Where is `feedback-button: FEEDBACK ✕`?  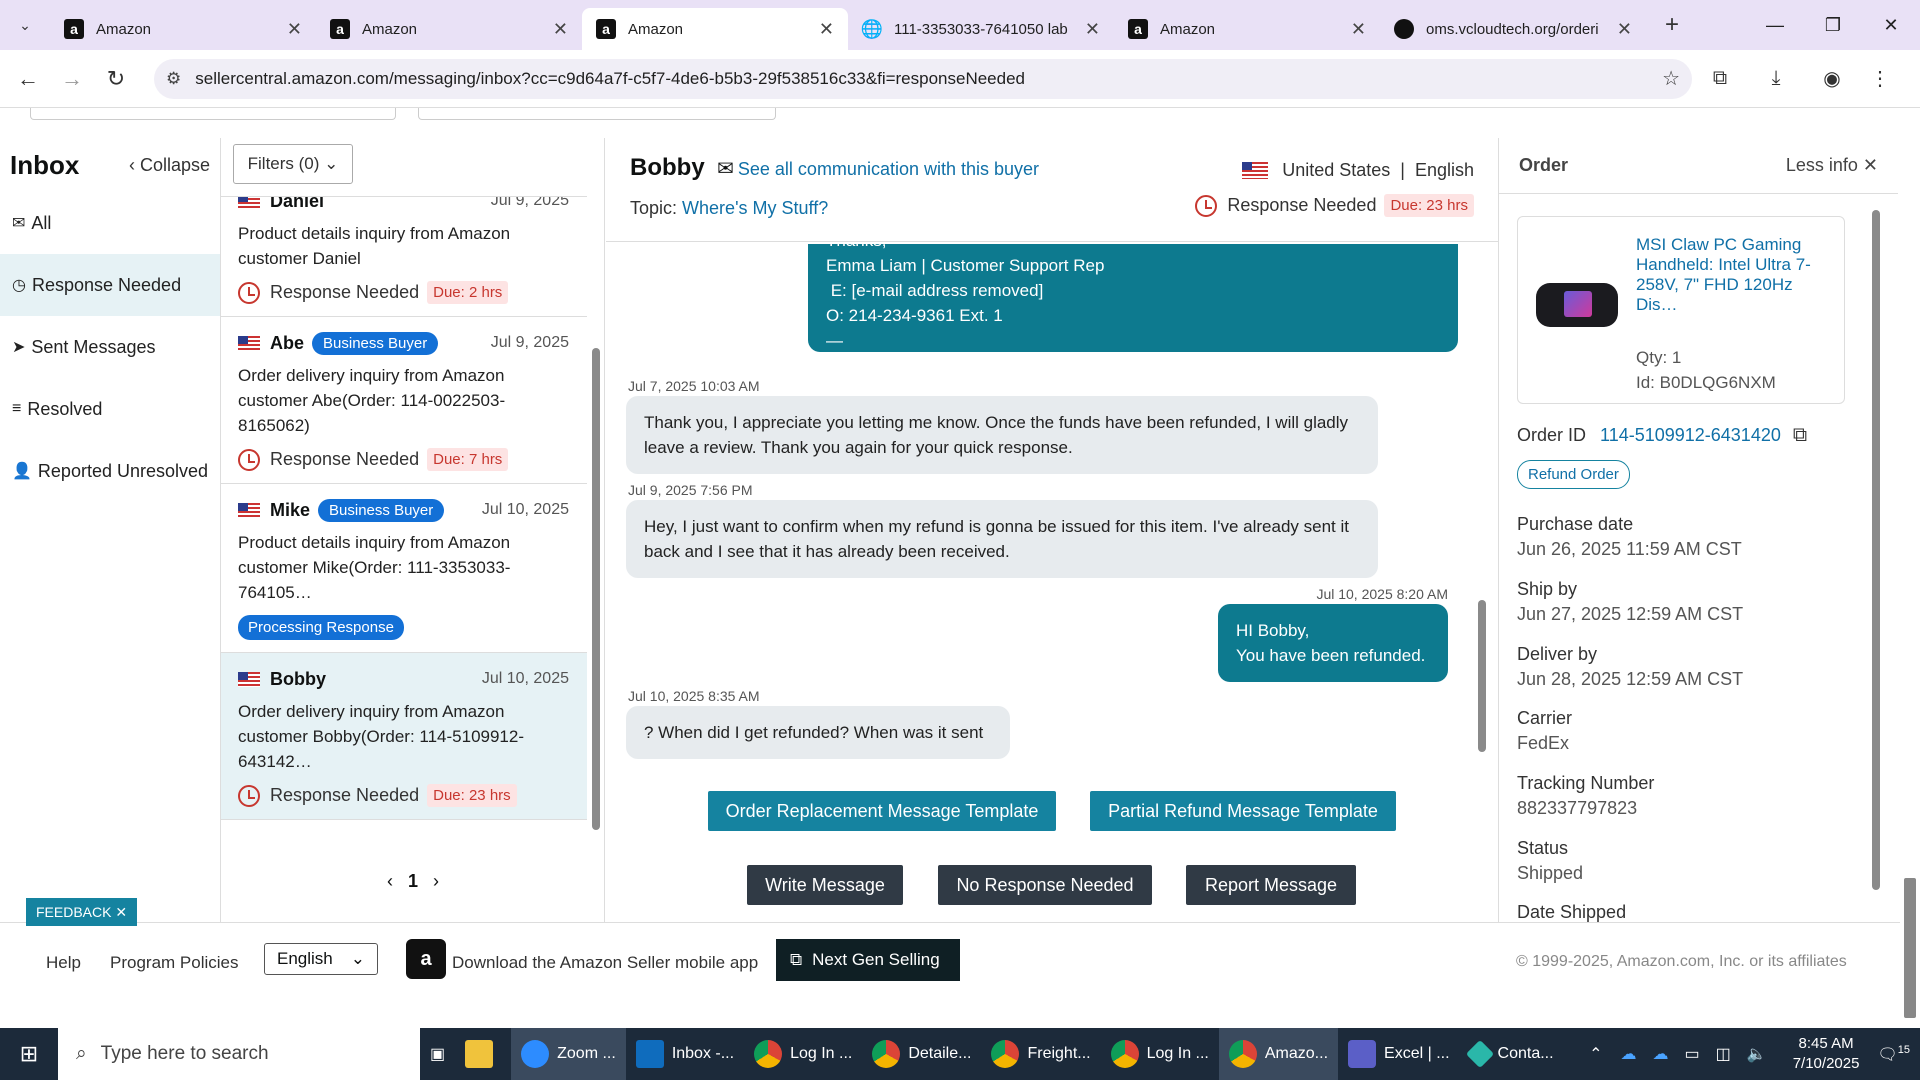 feedback-button: FEEDBACK ✕ is located at coordinates (82, 912).